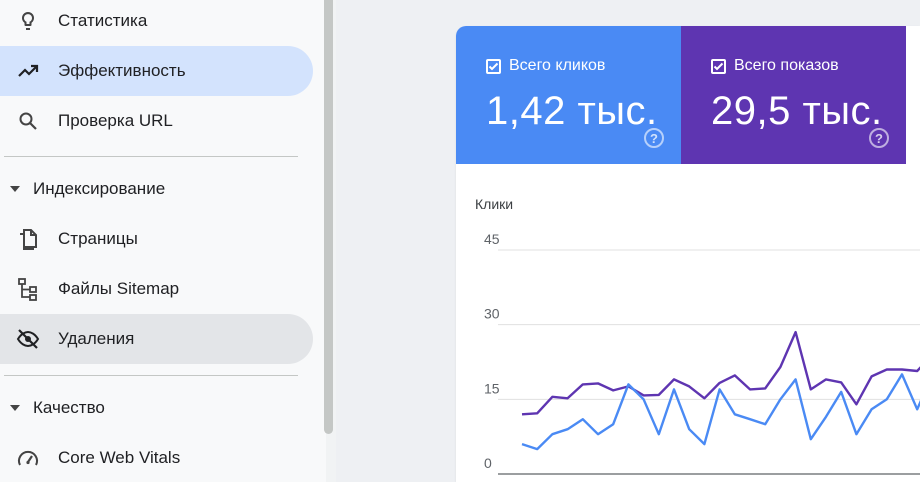 This screenshot has width=920, height=482. I want to click on metric-label: Всего показов, so click(786, 65).